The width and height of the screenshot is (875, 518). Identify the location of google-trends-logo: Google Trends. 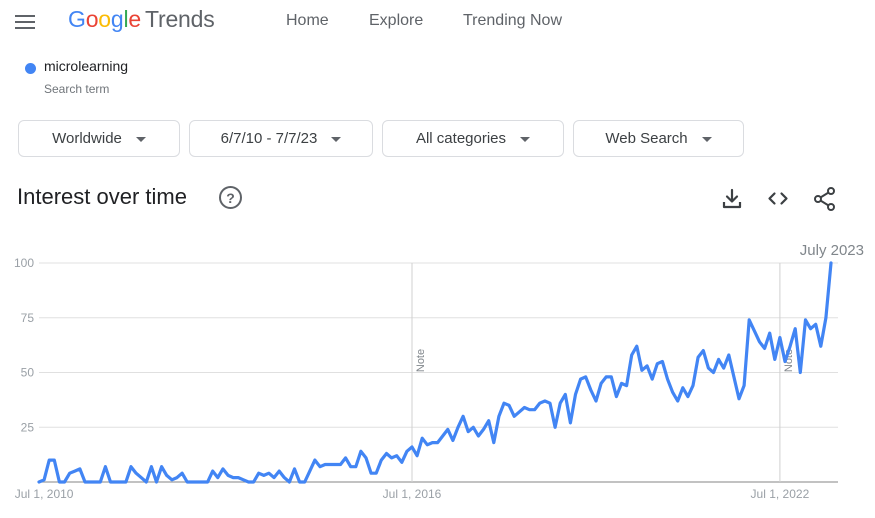
(141, 19).